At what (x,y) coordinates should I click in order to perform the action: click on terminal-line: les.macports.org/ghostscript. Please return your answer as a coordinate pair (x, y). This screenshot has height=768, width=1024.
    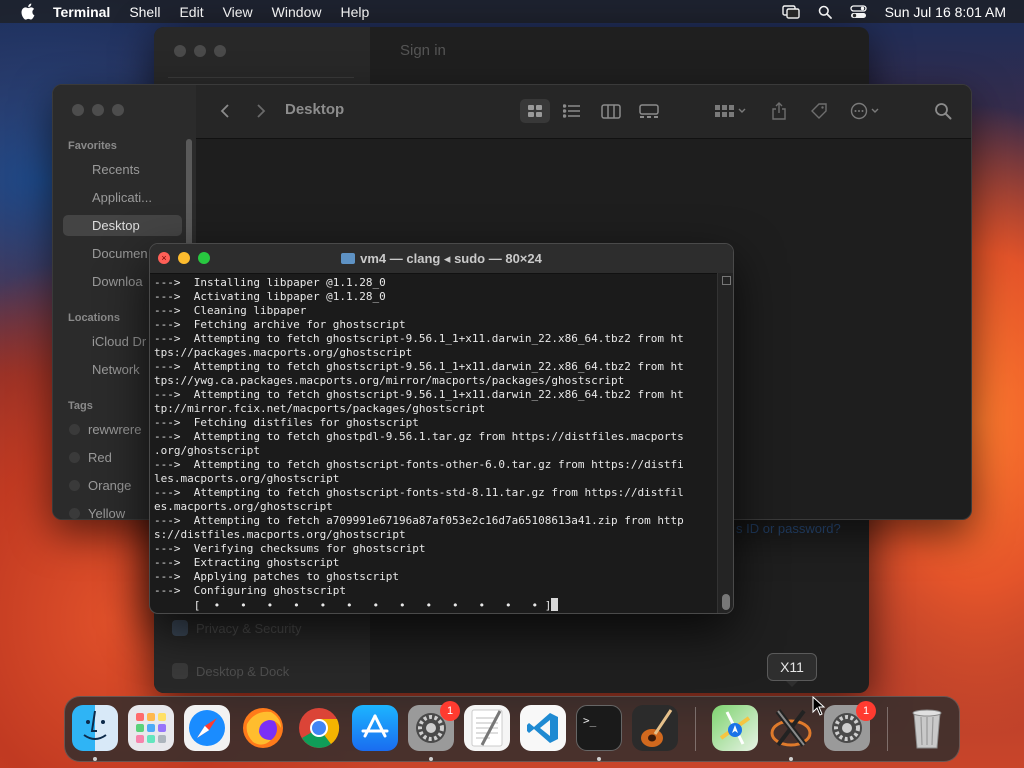
    Looking at the image, I should click on (247, 478).